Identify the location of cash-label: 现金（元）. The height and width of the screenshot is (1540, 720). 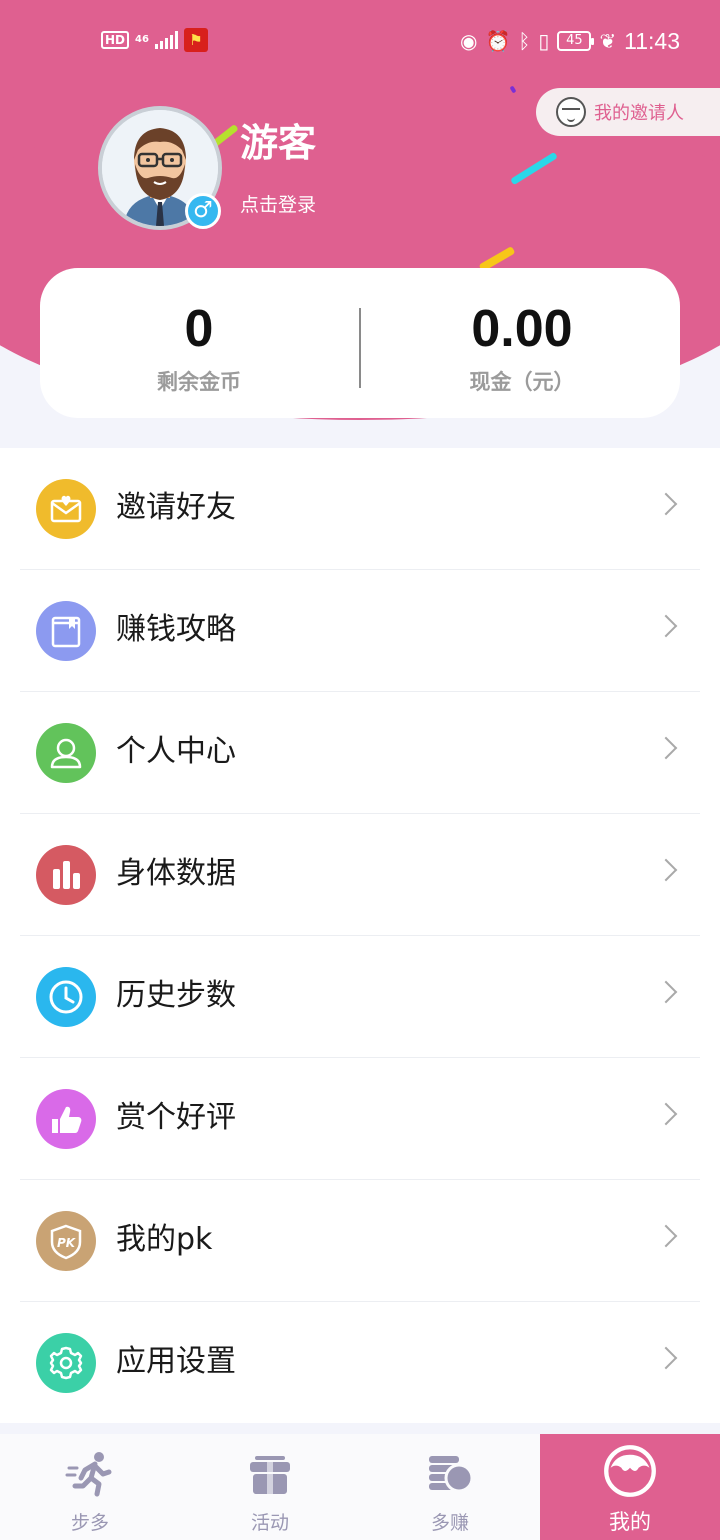
(522, 382).